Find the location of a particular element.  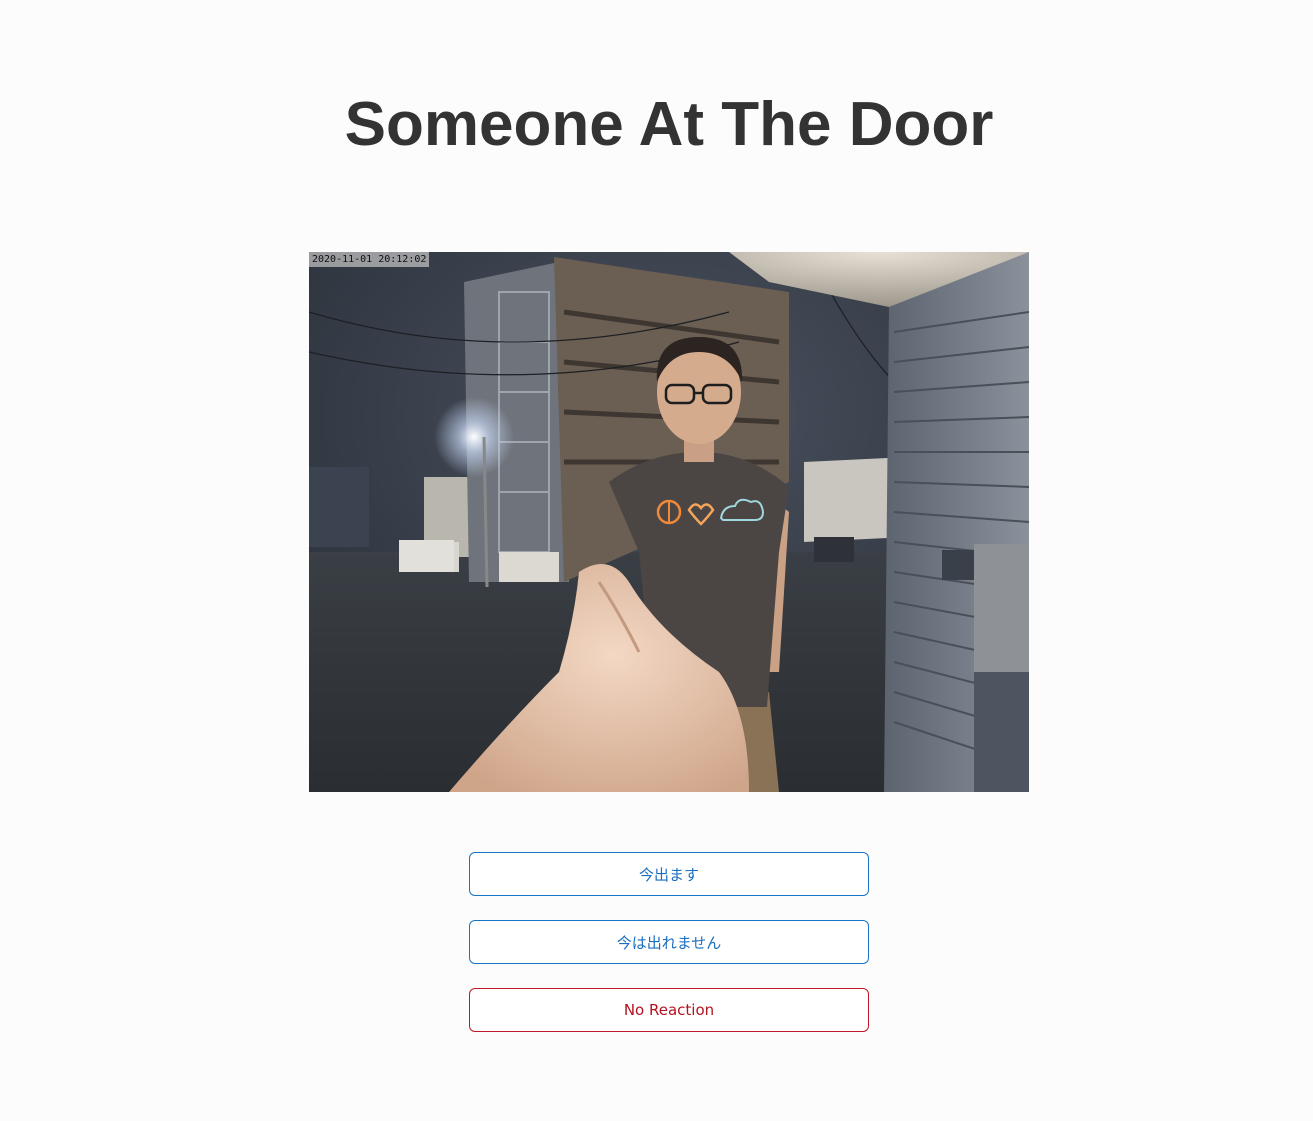

cannot-come-button: 今は出れません is located at coordinates (669, 942).